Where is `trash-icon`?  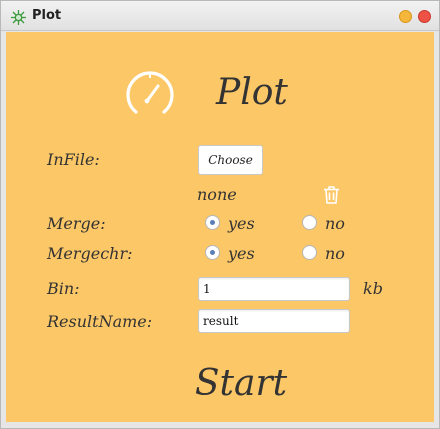 trash-icon is located at coordinates (331, 195).